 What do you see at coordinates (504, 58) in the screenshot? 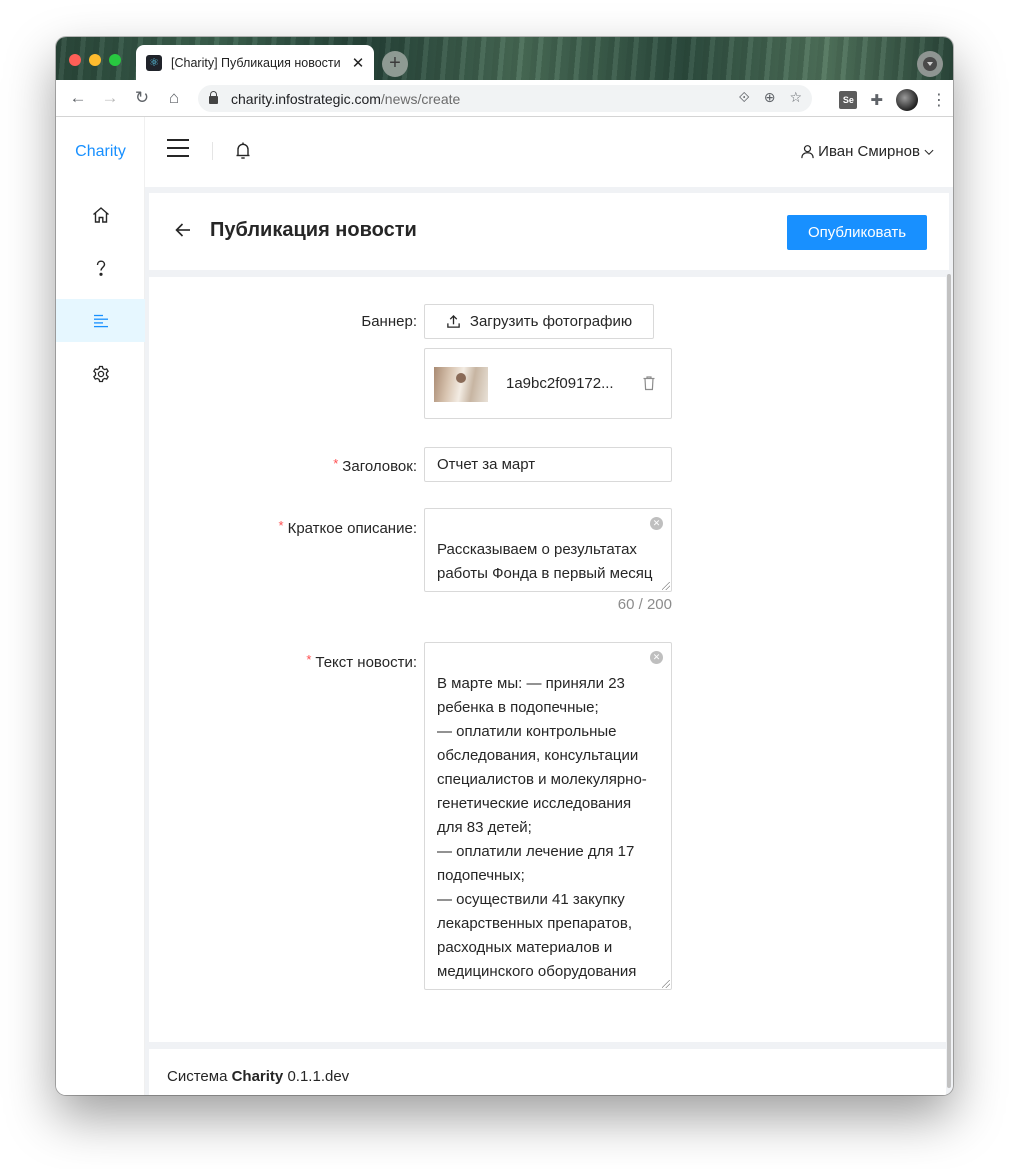
I see `browser-titlebar: ⚛ [Charity] Публикация новости ✕ +` at bounding box center [504, 58].